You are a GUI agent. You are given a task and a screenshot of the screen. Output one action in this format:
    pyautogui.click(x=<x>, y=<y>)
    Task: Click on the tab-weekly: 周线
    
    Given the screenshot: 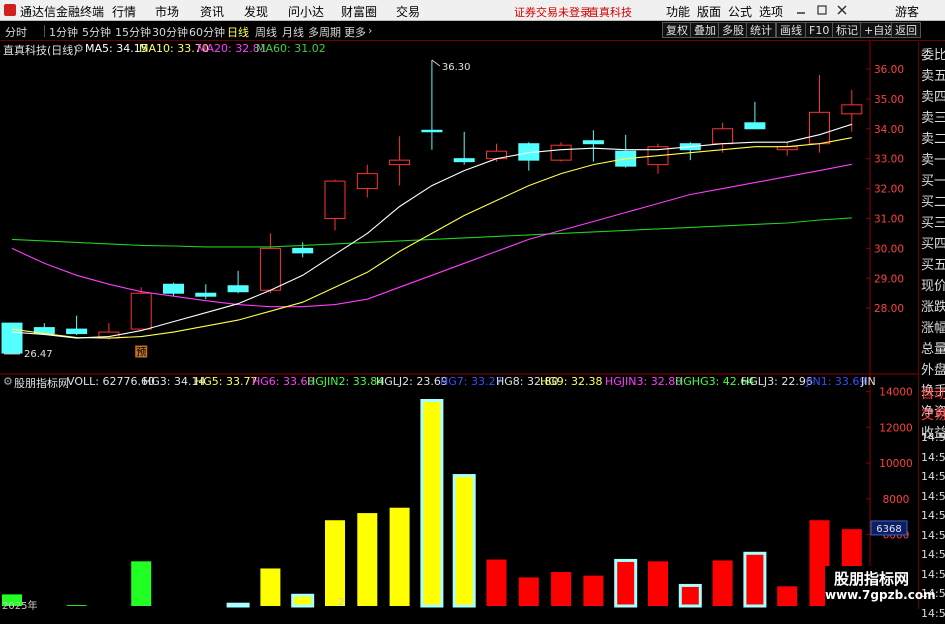 What is the action you would take?
    pyautogui.click(x=266, y=32)
    